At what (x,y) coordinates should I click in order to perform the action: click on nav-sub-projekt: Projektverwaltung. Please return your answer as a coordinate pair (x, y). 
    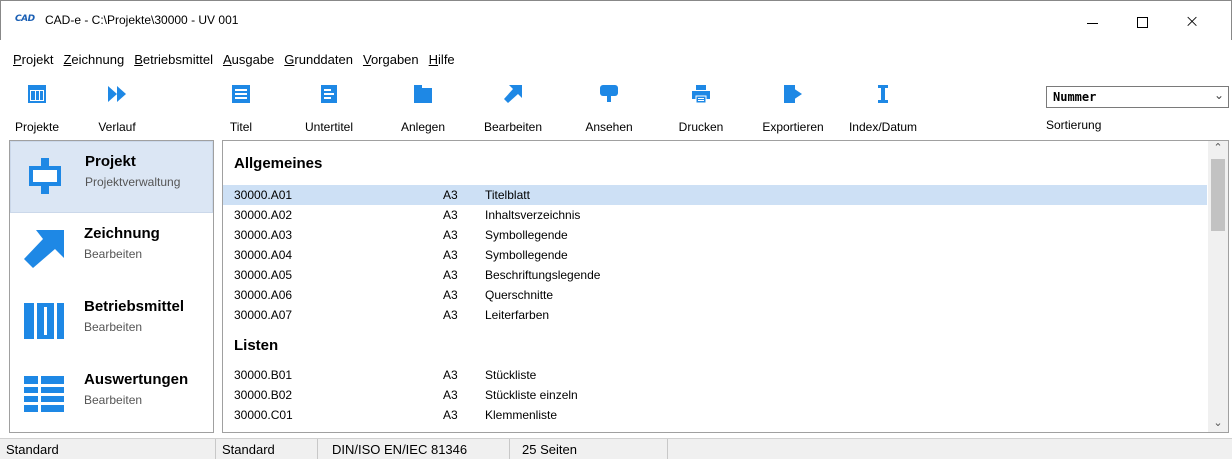
    Looking at the image, I should click on (133, 182).